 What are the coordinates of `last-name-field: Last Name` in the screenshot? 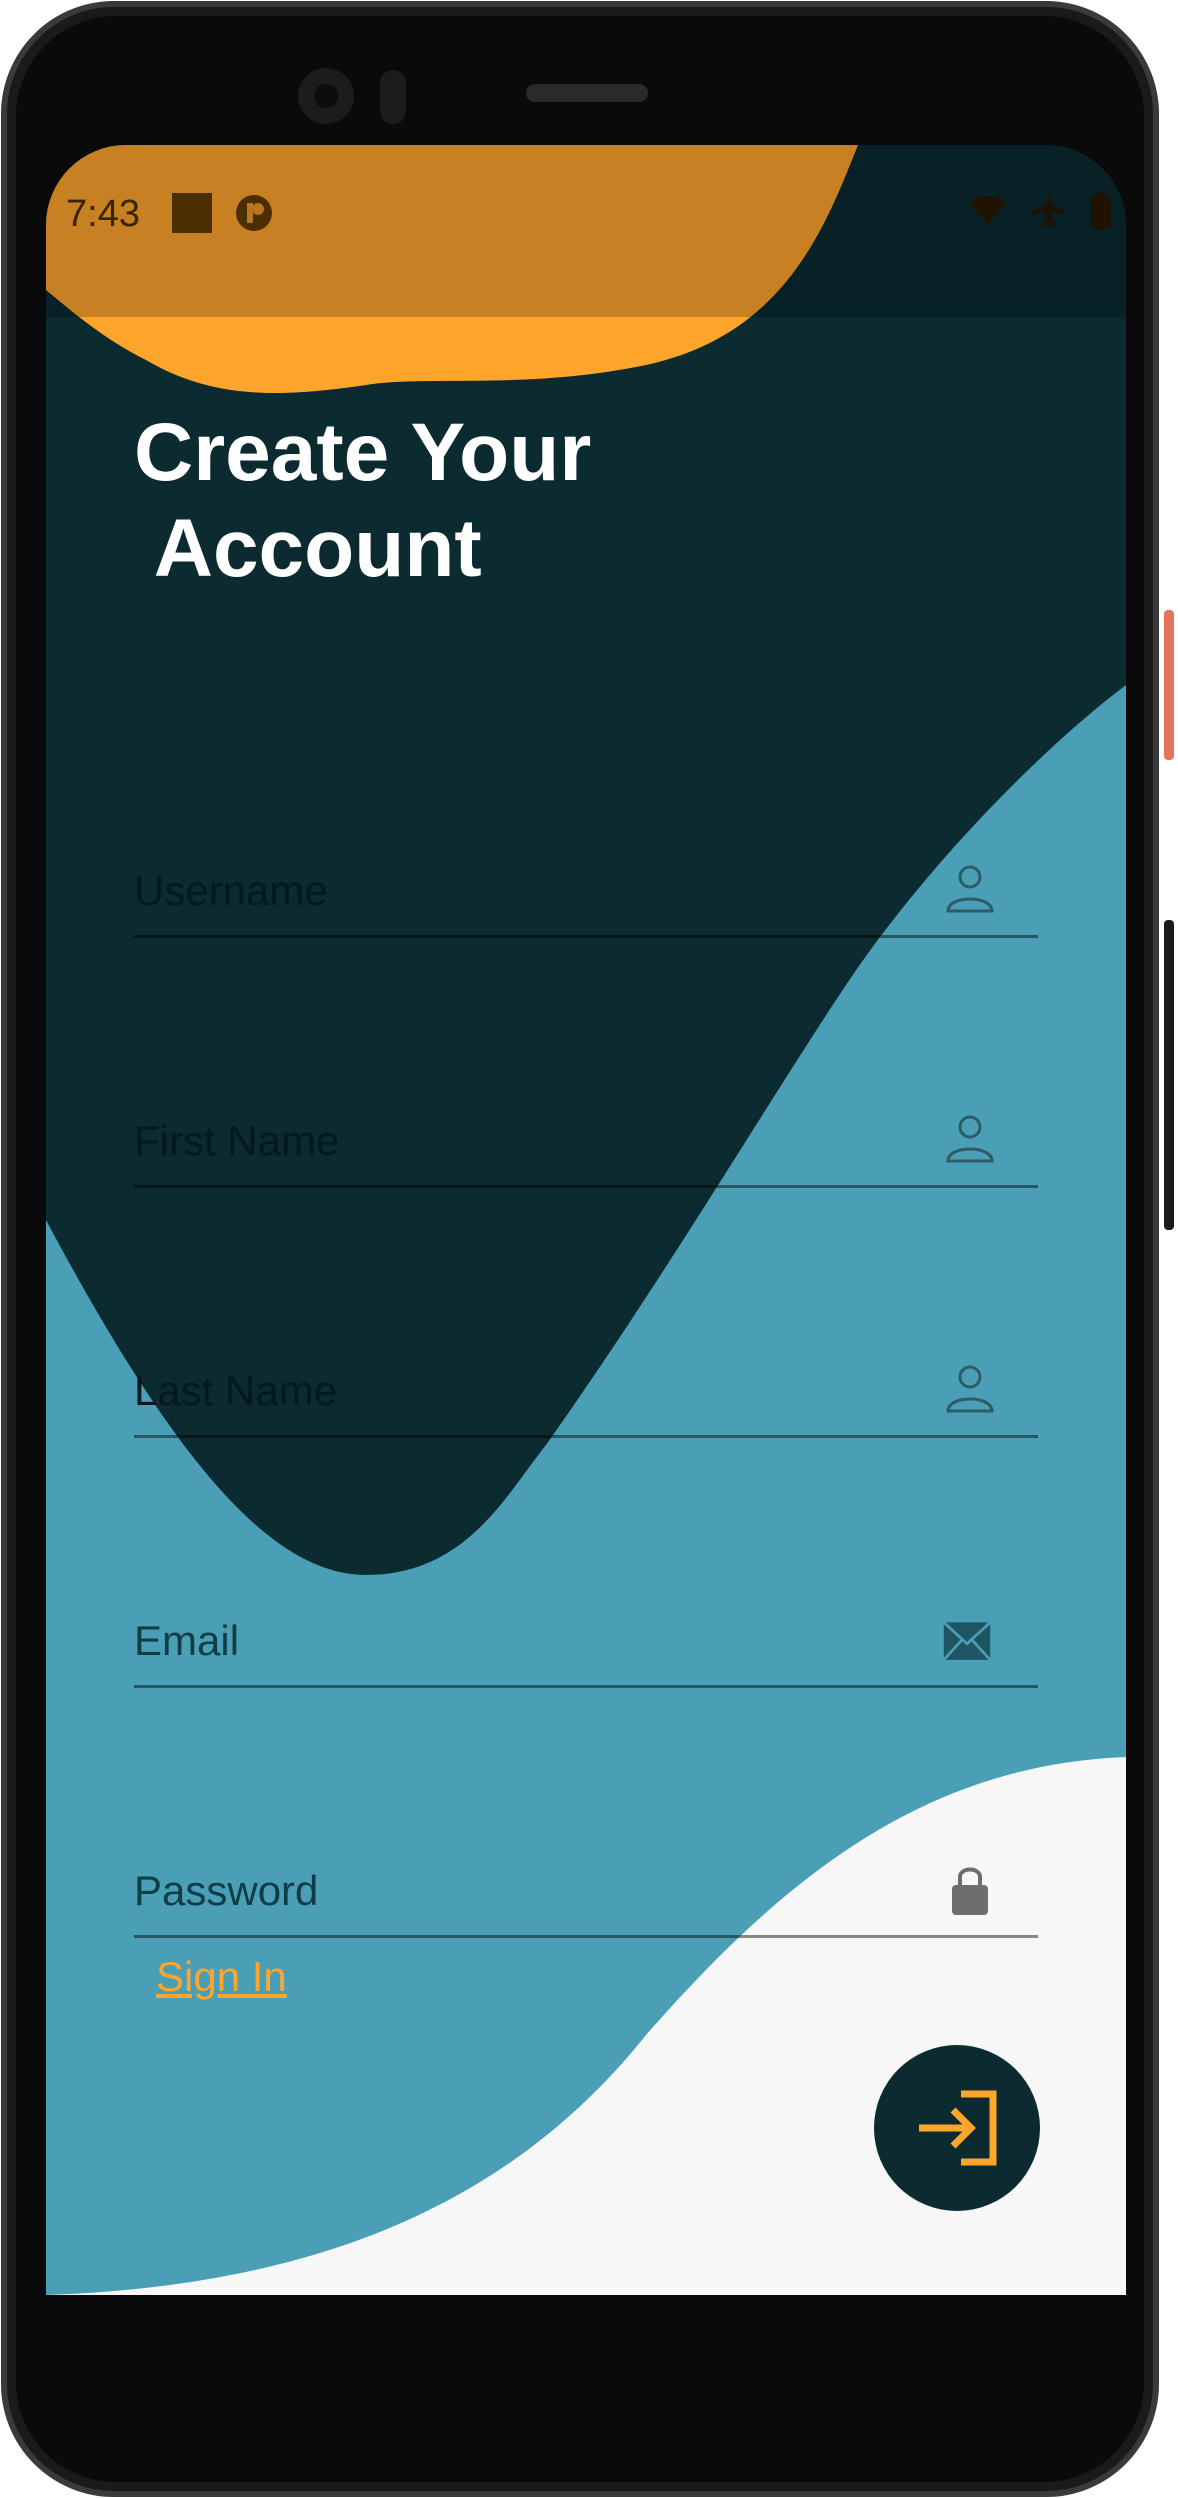 It's located at (586, 1396).